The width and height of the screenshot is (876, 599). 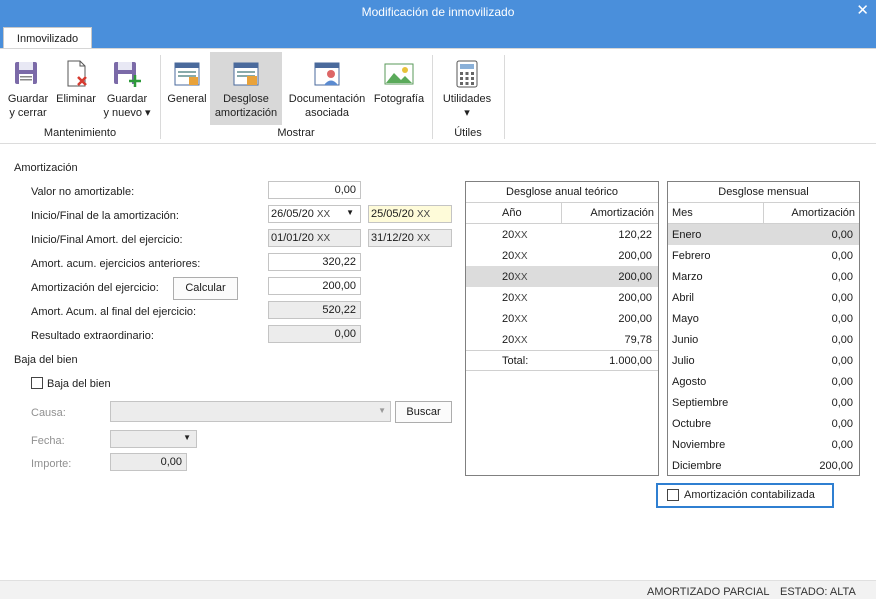 What do you see at coordinates (314, 310) in the screenshot?
I see `acum-final-input: 520,22` at bounding box center [314, 310].